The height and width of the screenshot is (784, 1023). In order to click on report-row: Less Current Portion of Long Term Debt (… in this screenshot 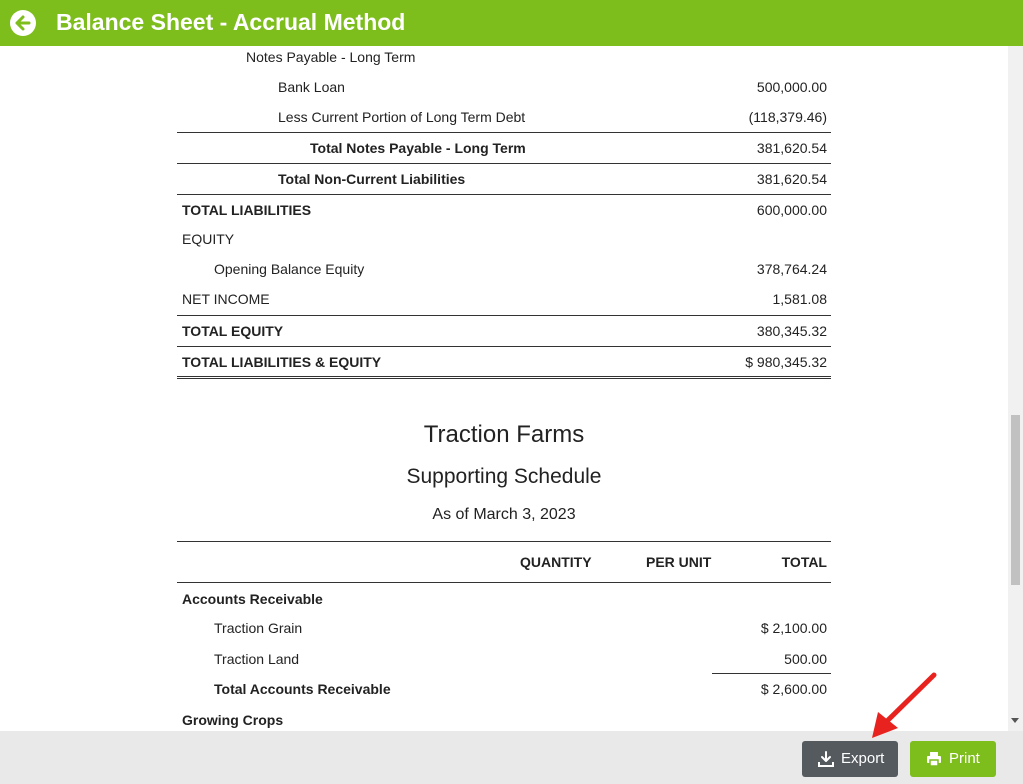, I will do `click(504, 117)`.